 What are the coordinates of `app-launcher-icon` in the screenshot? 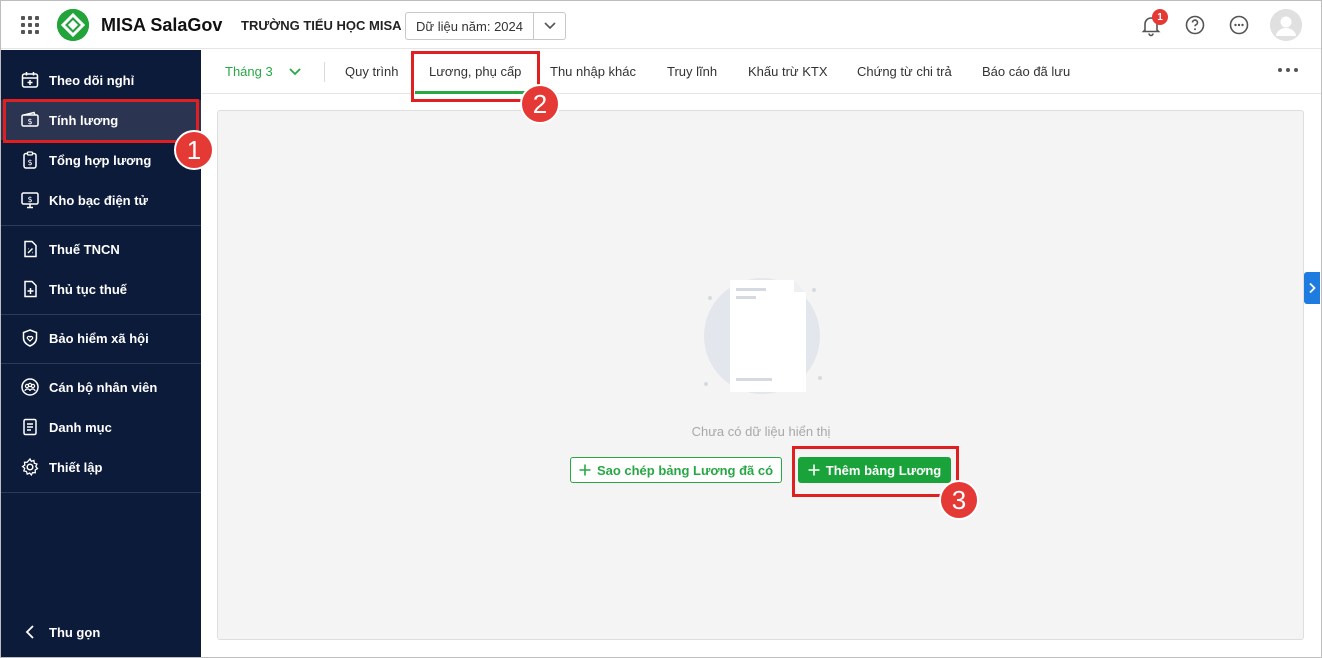 It's located at (30, 25).